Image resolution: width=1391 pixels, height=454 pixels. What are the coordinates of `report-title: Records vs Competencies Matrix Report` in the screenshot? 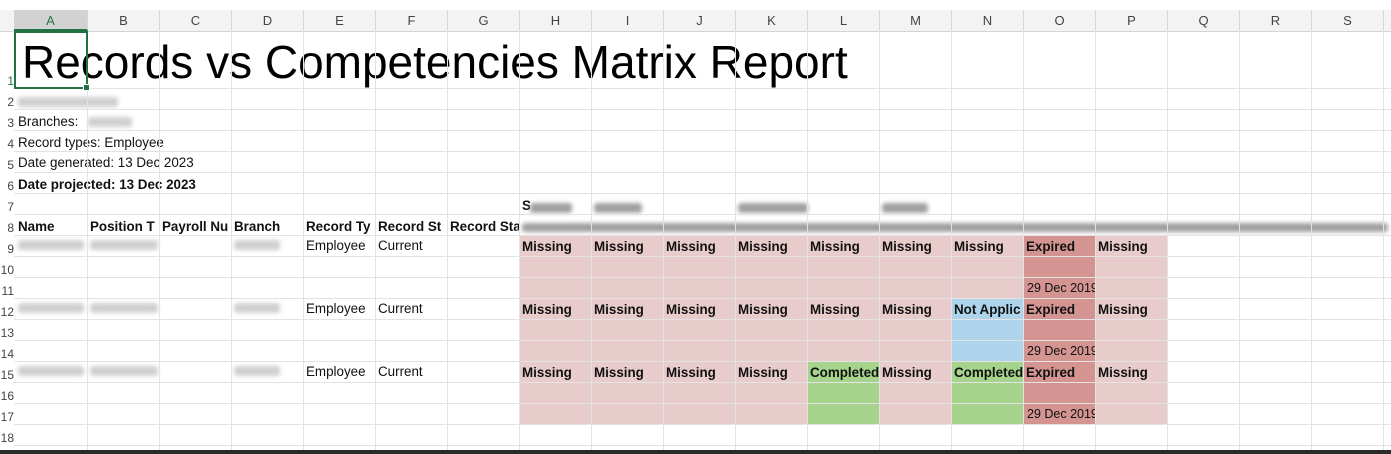 It's located at (435, 62).